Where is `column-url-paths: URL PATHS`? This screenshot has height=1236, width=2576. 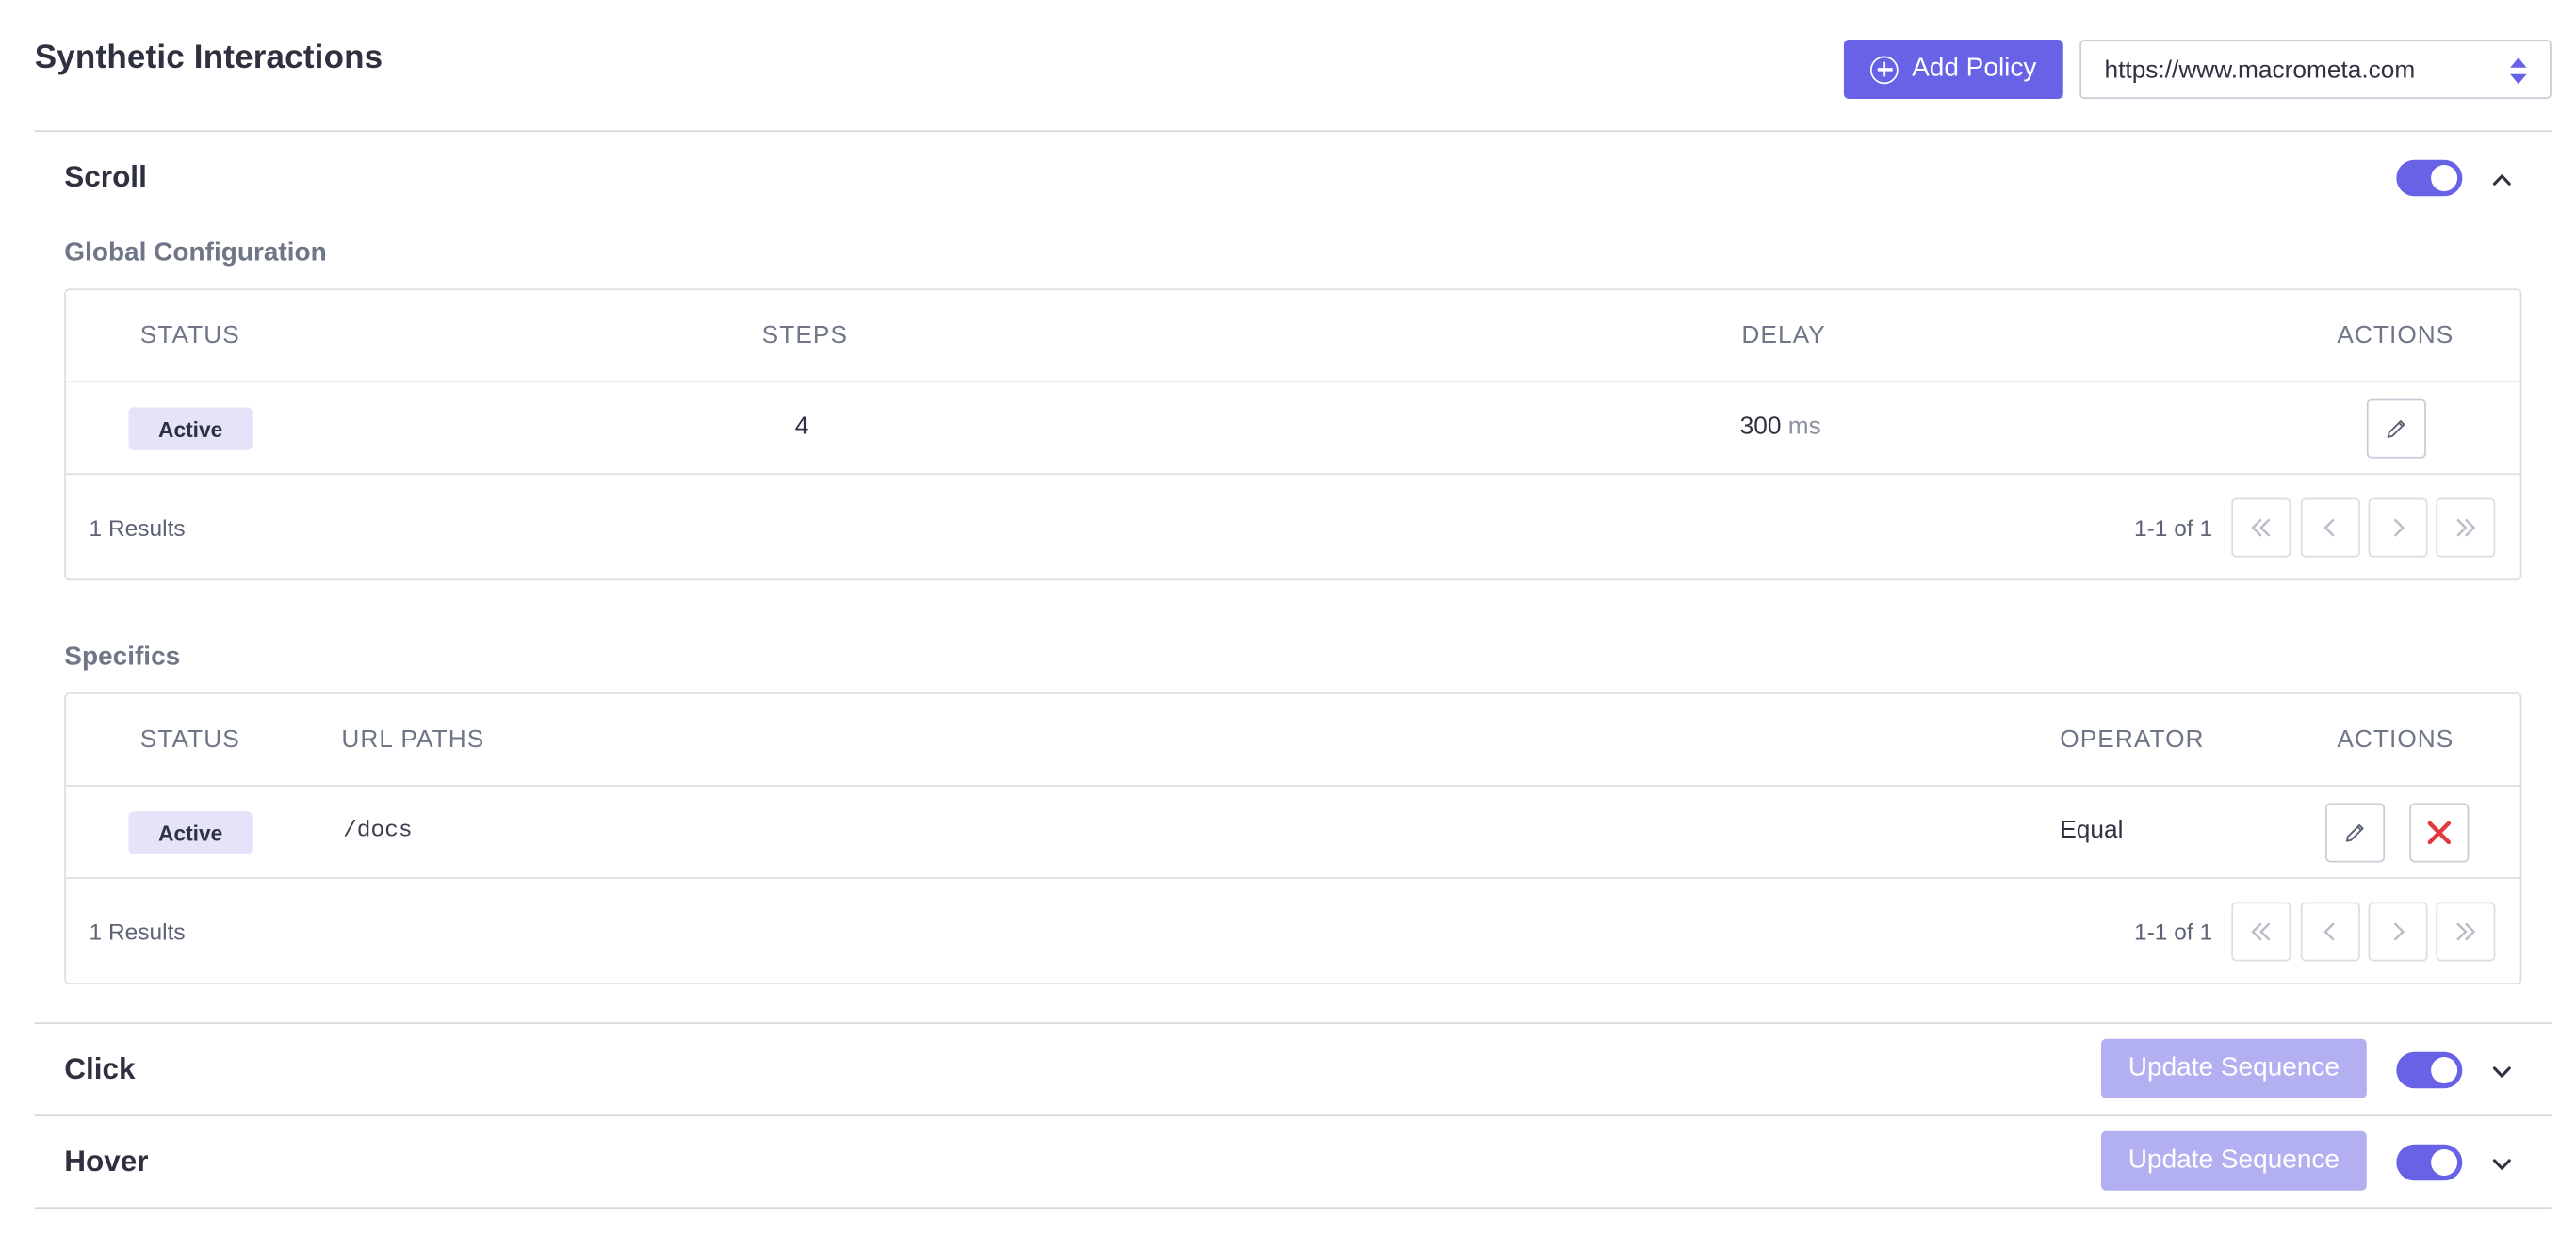
column-url-paths: URL PATHS is located at coordinates (413, 739).